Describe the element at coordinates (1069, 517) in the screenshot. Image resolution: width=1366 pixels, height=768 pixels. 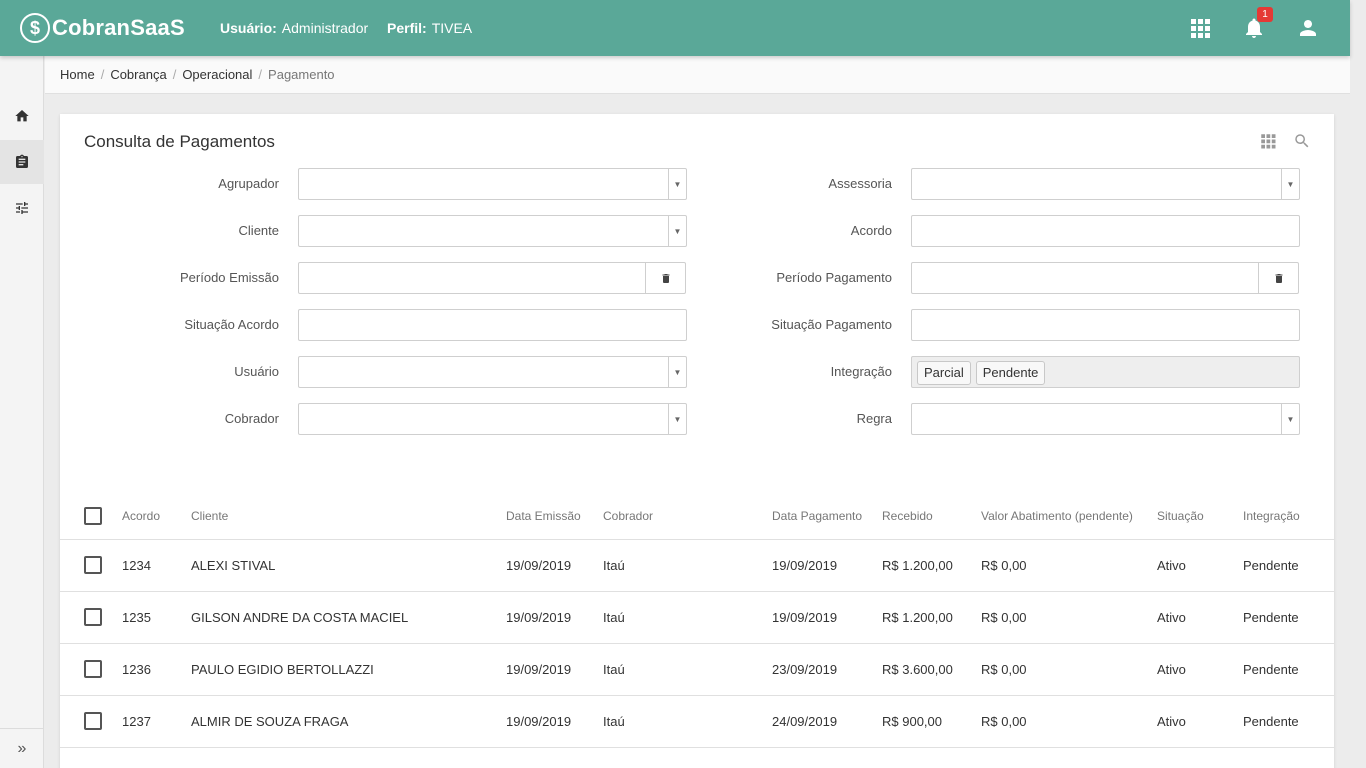
I see `column-header: Valor Abatimento (pendente)` at that location.